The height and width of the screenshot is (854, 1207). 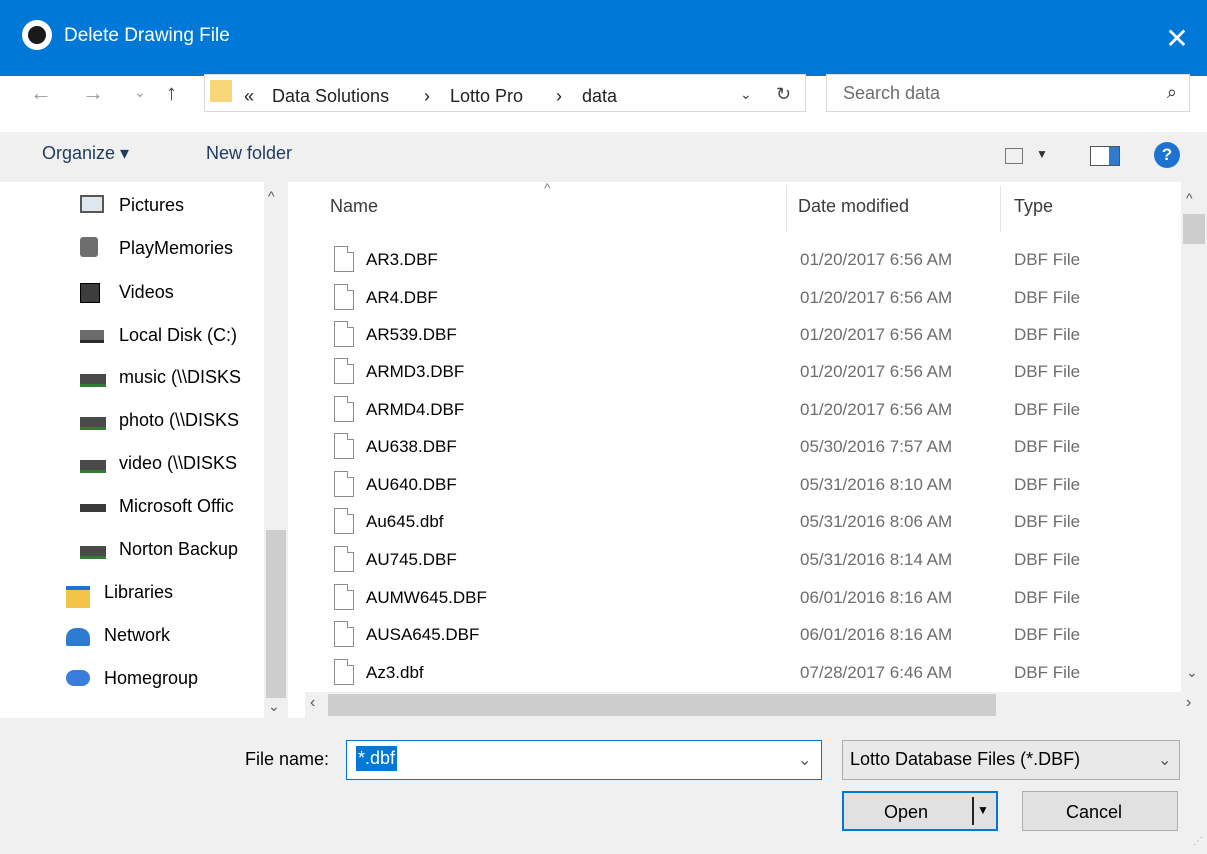 I want to click on breadcrumb-data-solutions: Data Solutions, so click(x=330, y=96).